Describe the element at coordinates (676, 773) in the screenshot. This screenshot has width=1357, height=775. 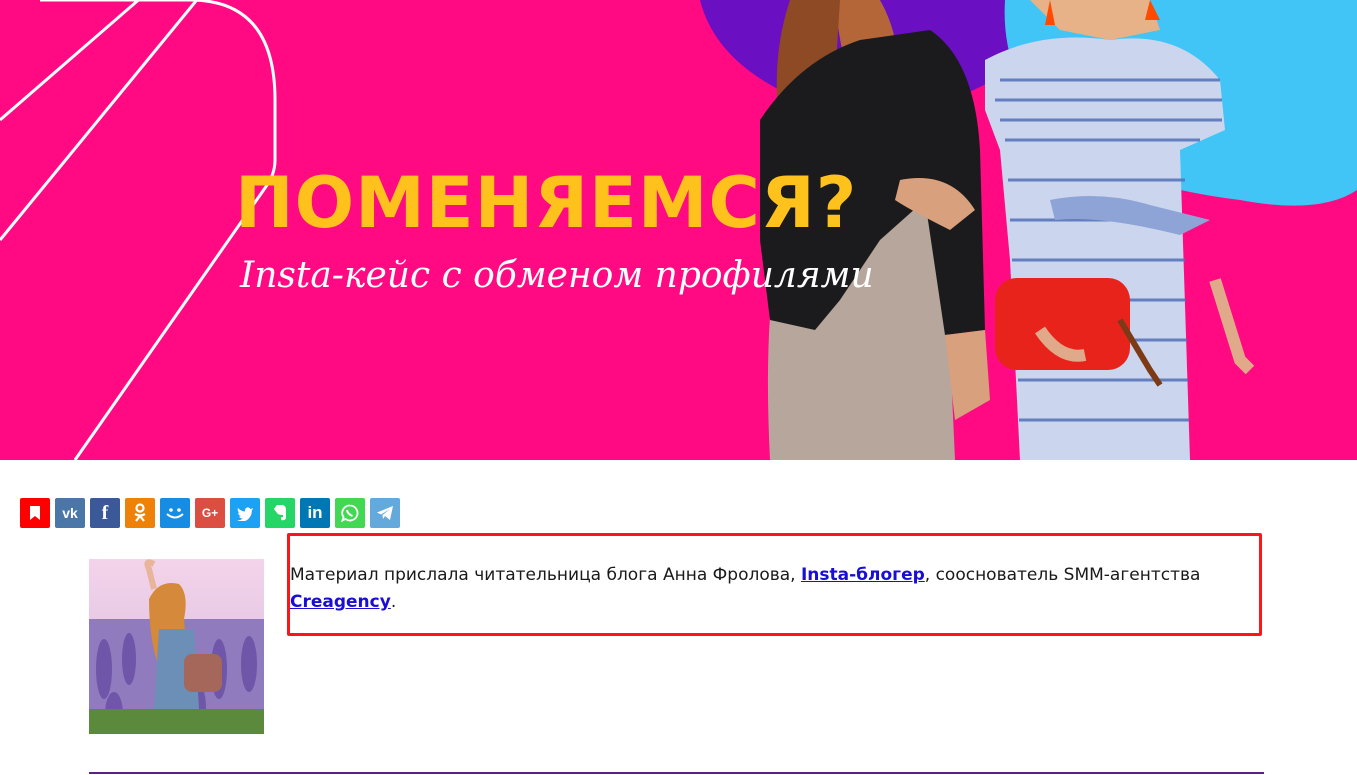
I see `section-divider` at that location.